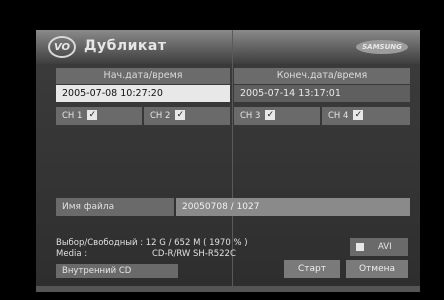  What do you see at coordinates (277, 116) in the screenshot?
I see `channel-3-checkbox: CH 3 ✓` at bounding box center [277, 116].